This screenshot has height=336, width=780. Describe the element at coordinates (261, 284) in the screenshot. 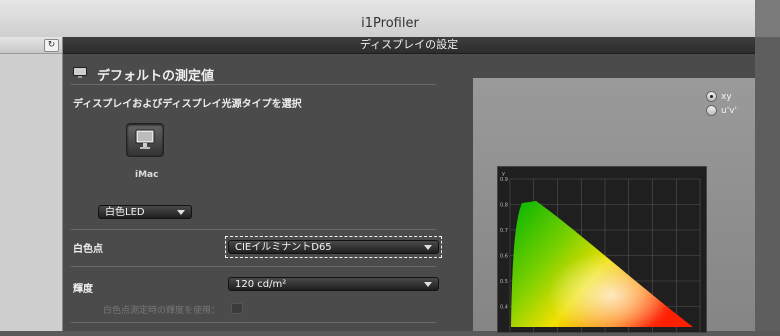

I see `luminance-value: 120 cd/m²` at that location.